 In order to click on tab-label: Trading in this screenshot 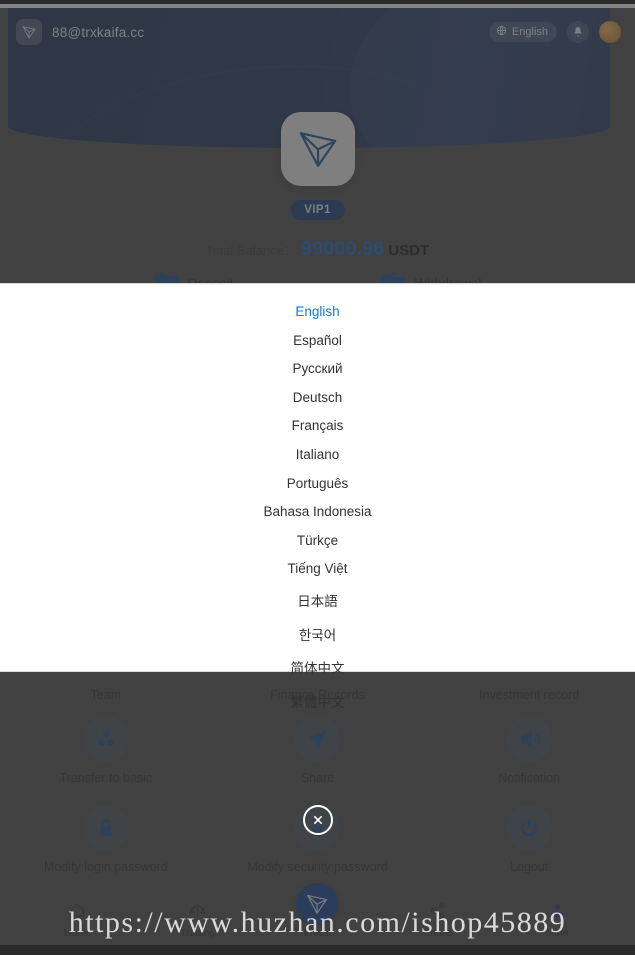, I will do `click(198, 933)`.